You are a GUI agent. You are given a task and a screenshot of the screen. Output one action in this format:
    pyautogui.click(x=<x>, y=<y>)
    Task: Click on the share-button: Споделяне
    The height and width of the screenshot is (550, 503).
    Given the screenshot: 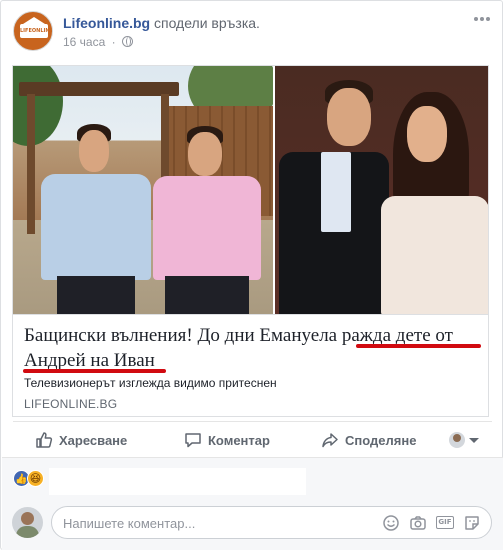 What is the action you would take?
    pyautogui.click(x=368, y=440)
    